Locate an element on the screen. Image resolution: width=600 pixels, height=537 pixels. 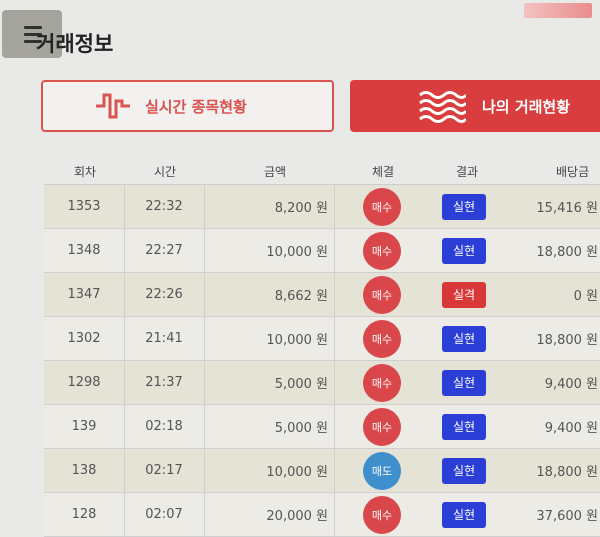
round-cell: 1348 is located at coordinates (84, 250).